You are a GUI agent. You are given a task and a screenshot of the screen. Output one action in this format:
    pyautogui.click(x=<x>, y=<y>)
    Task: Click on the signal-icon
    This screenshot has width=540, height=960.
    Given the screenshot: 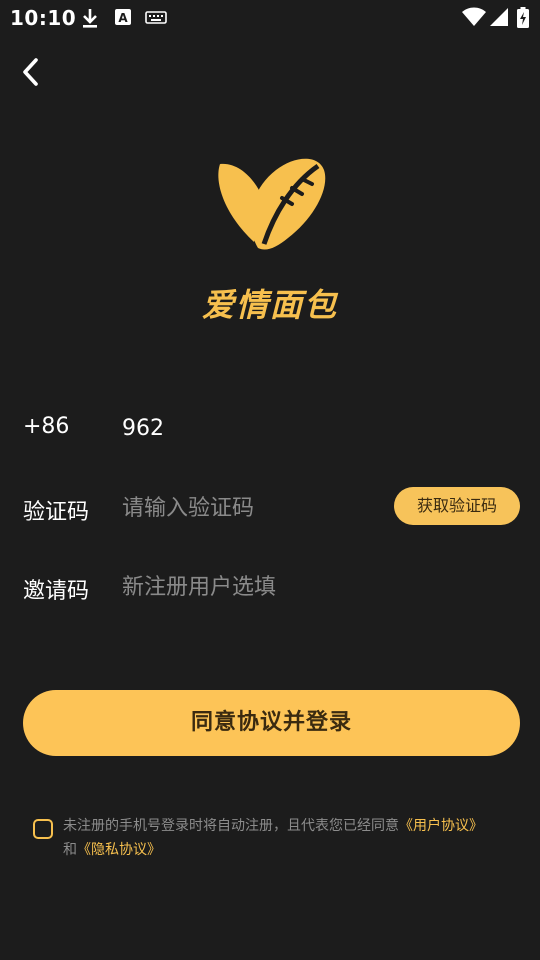 What is the action you would take?
    pyautogui.click(x=499, y=19)
    